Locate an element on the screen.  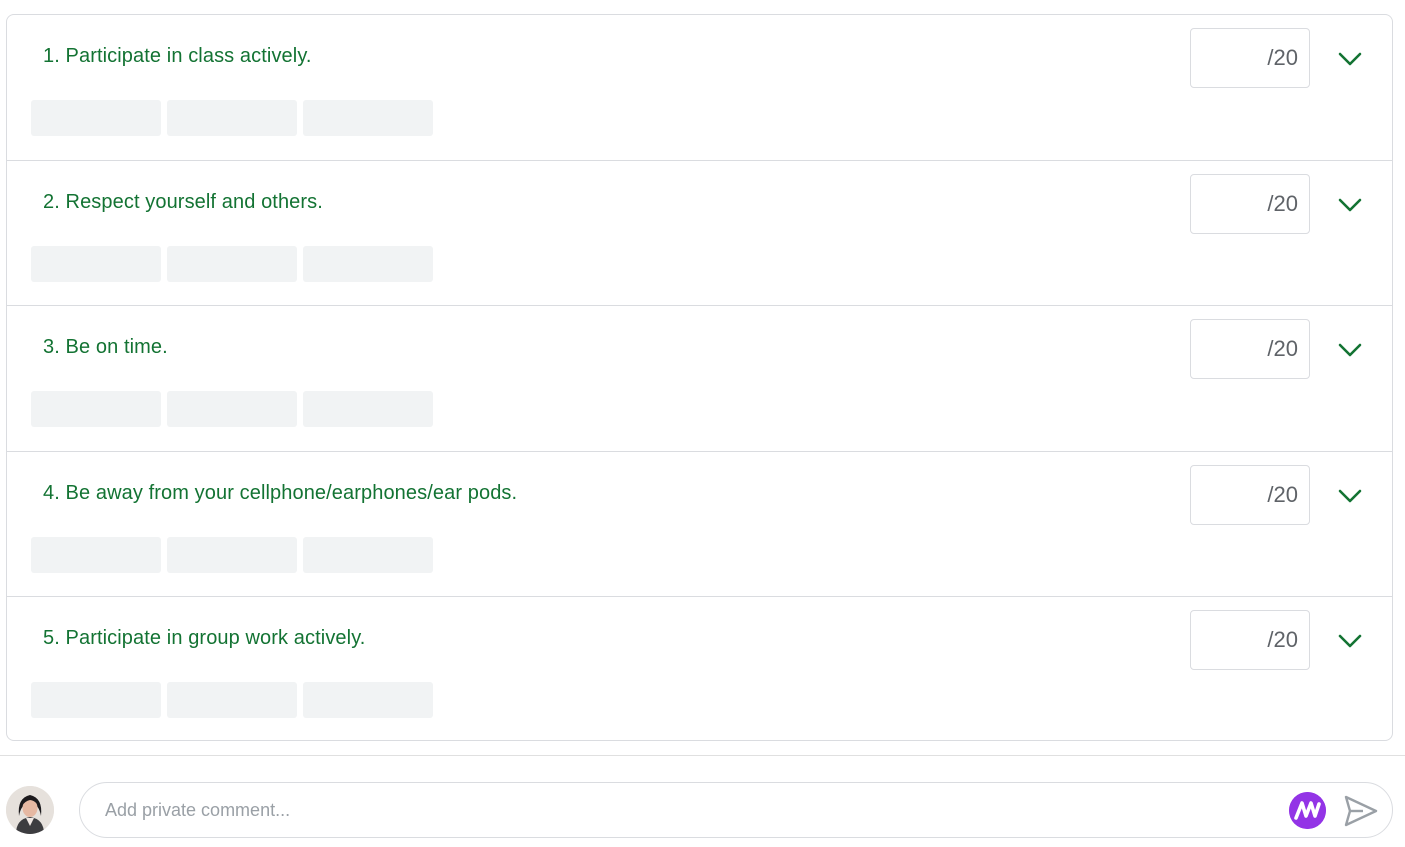
criterion-title: 1. Participate in class actively. is located at coordinates (177, 56).